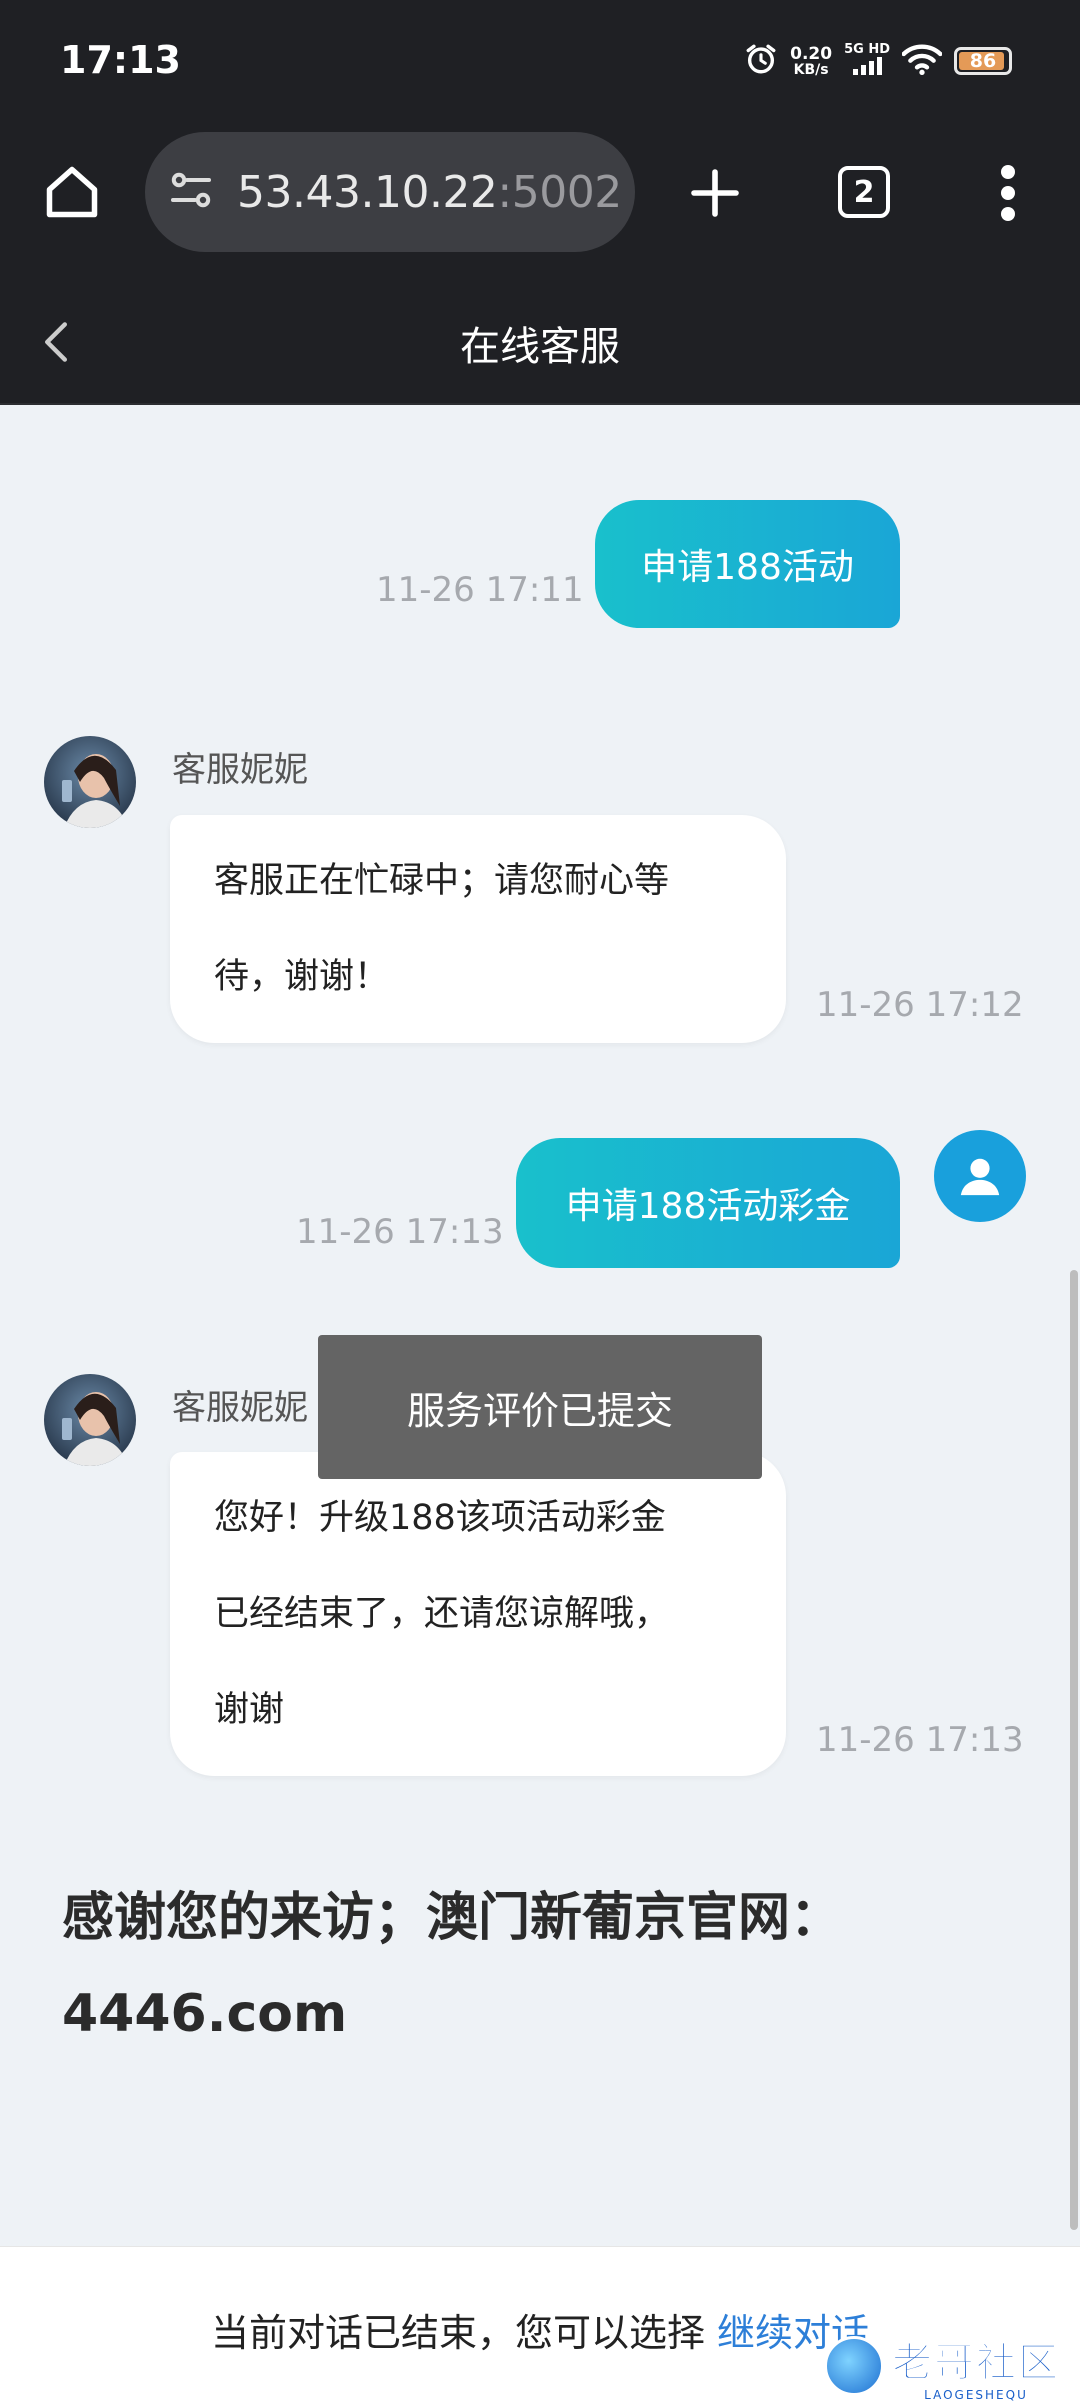 The image size is (1080, 2408). I want to click on new-tab-button, so click(715, 193).